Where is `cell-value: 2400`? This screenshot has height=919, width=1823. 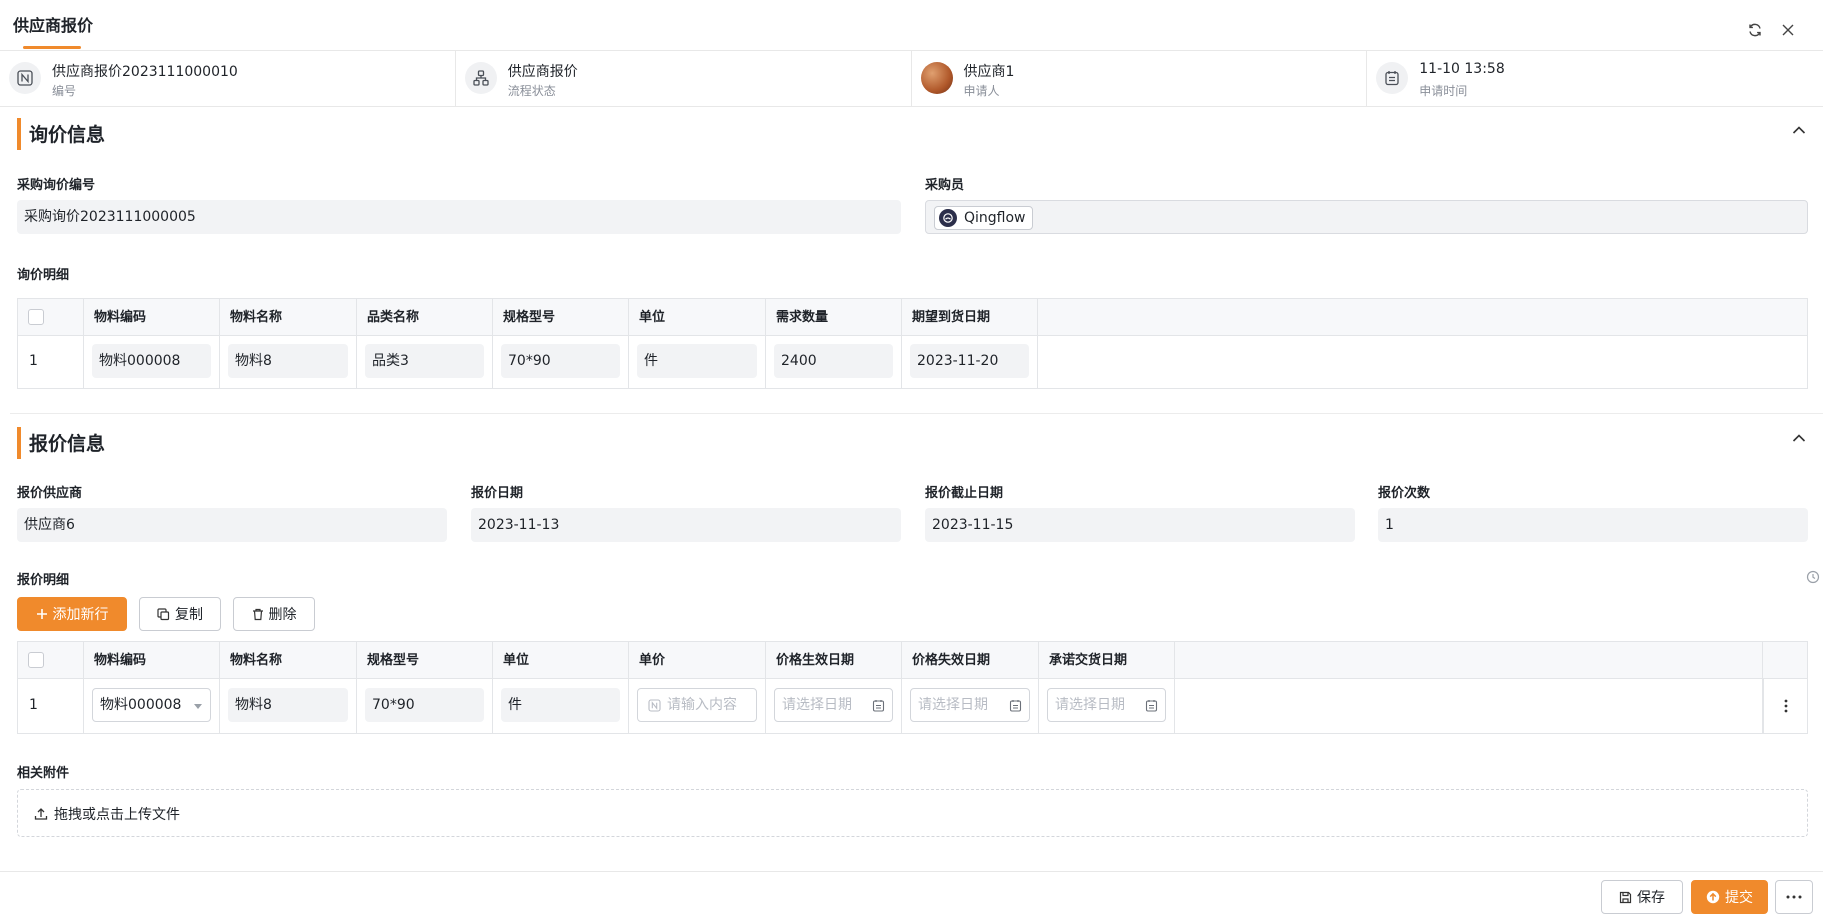 cell-value: 2400 is located at coordinates (833, 361).